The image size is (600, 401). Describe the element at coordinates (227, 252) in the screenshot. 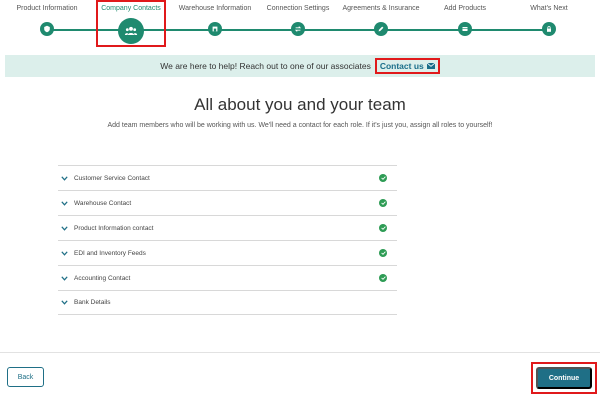

I see `accordion-item-edi-inventory-feeds: EDI and Inventory Feeds` at that location.